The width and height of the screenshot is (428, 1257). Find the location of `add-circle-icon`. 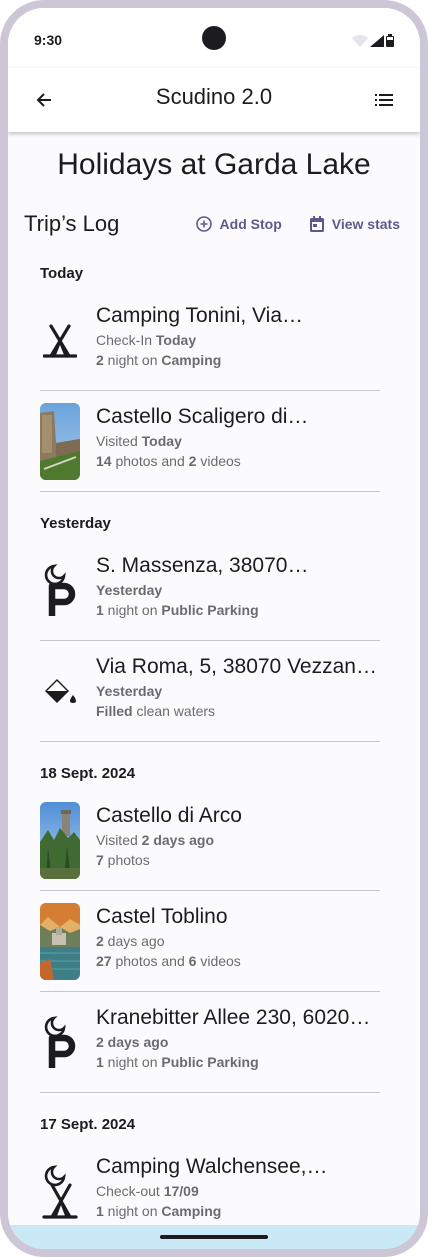

add-circle-icon is located at coordinates (203, 224).